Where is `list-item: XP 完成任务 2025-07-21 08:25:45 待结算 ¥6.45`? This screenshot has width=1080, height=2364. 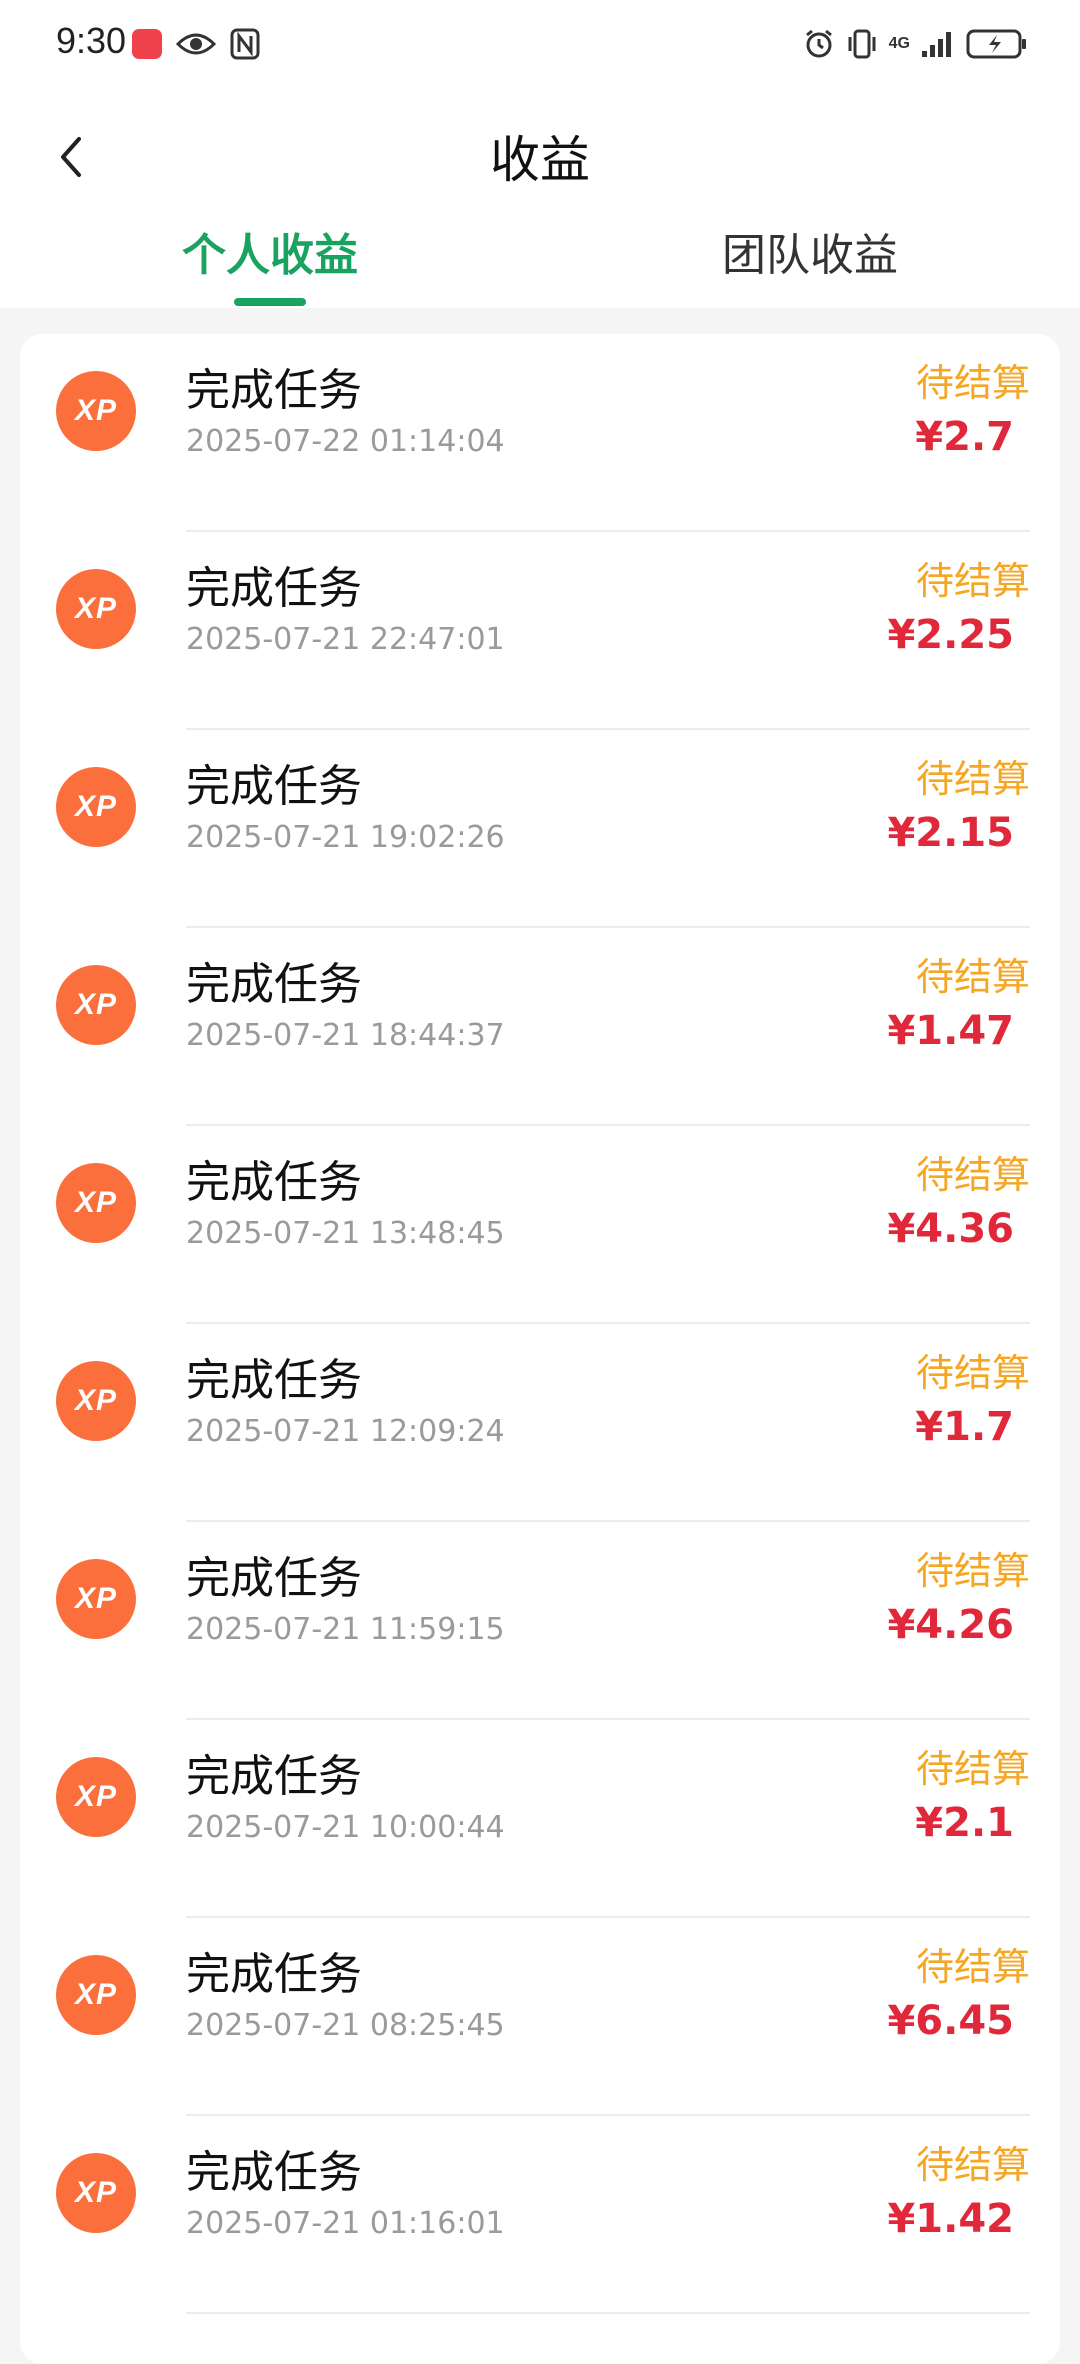
list-item: XP 完成任务 2025-07-21 08:25:45 待结算 ¥6.45 is located at coordinates (540, 2017).